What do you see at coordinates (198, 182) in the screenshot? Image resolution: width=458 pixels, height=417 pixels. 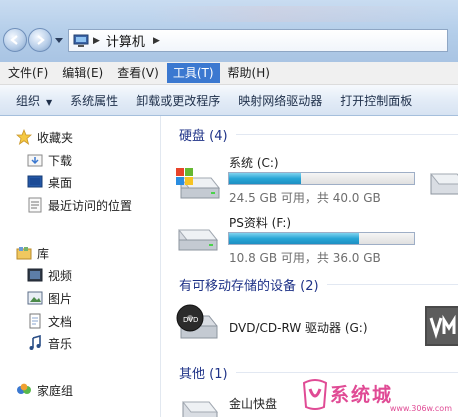 I see `system-drive-icon` at bounding box center [198, 182].